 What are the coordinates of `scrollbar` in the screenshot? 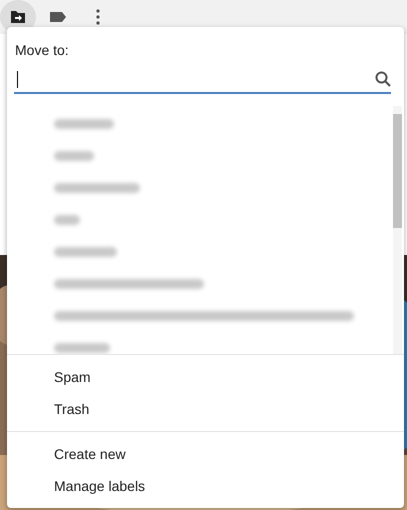 It's located at (397, 230).